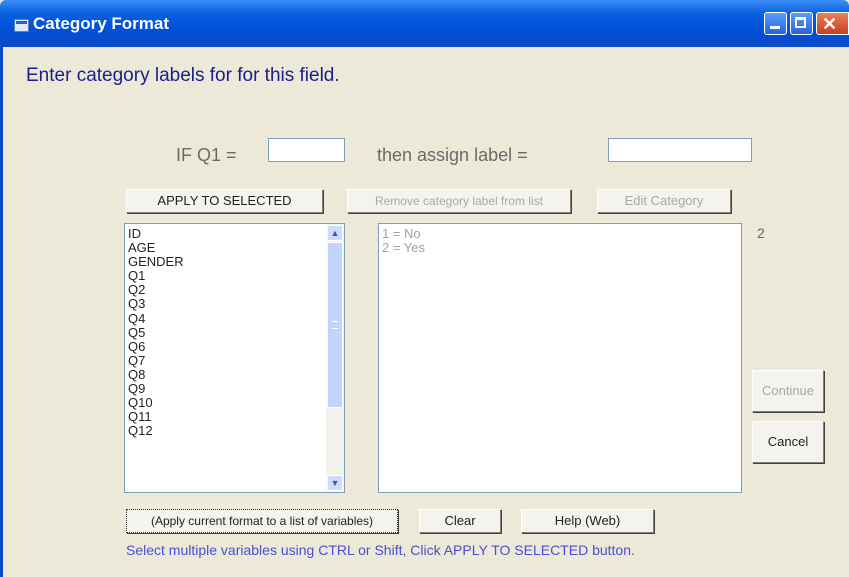 Image resolution: width=849 pixels, height=577 pixels. What do you see at coordinates (234, 417) in the screenshot?
I see `variable-list-item: Q11` at bounding box center [234, 417].